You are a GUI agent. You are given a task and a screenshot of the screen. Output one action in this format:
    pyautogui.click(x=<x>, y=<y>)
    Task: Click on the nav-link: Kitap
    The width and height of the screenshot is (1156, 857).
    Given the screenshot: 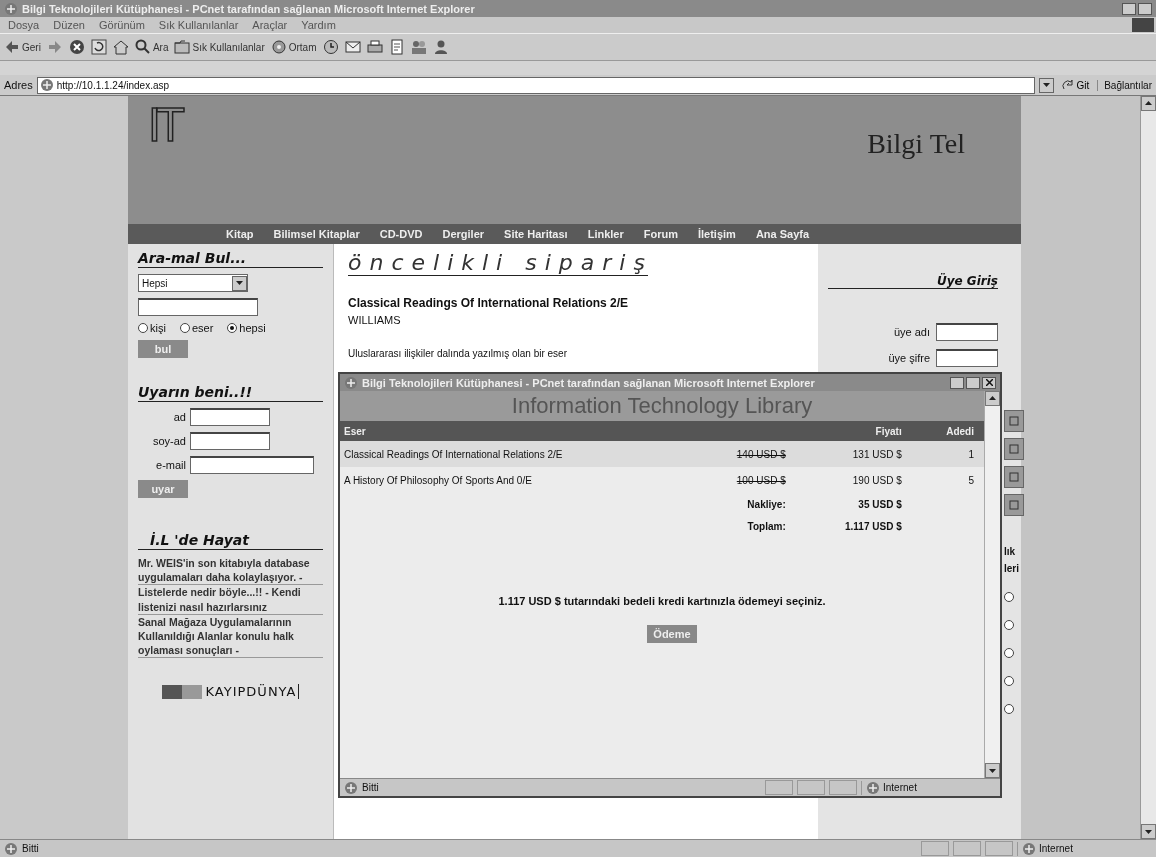 What is the action you would take?
    pyautogui.click(x=240, y=234)
    